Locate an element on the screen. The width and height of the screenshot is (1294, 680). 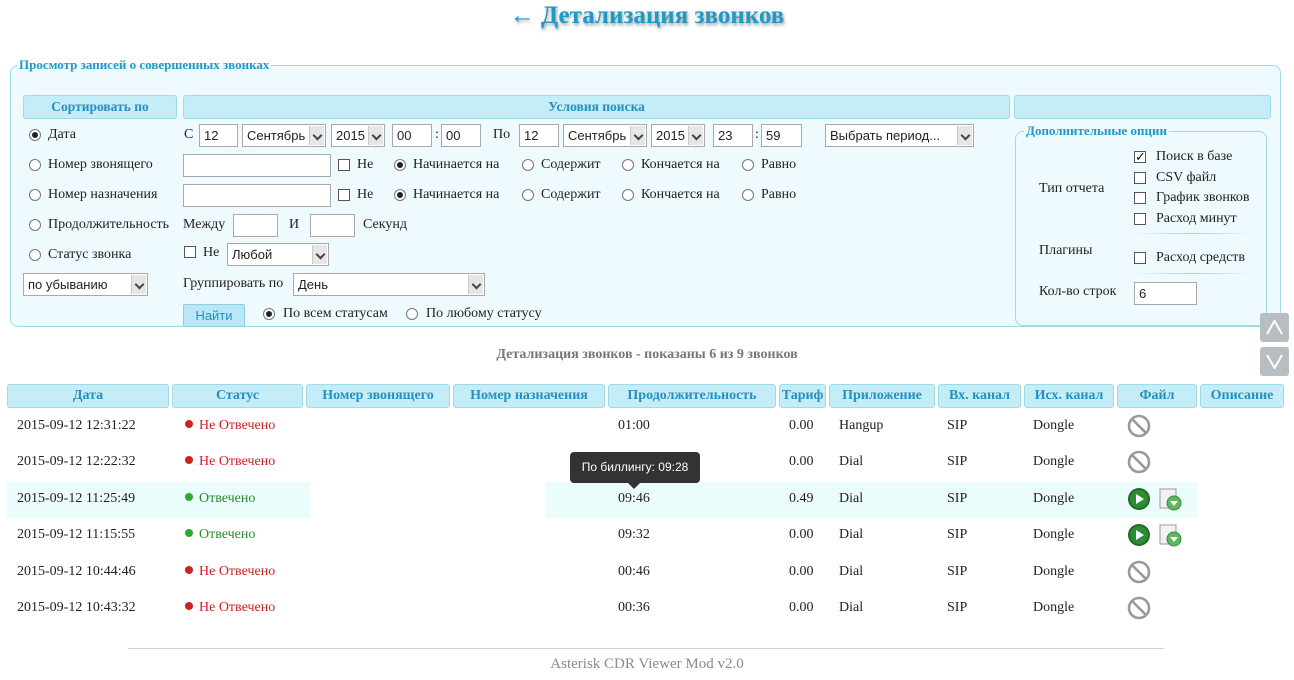
sort-order-value: по убыванию is located at coordinates (68, 284).